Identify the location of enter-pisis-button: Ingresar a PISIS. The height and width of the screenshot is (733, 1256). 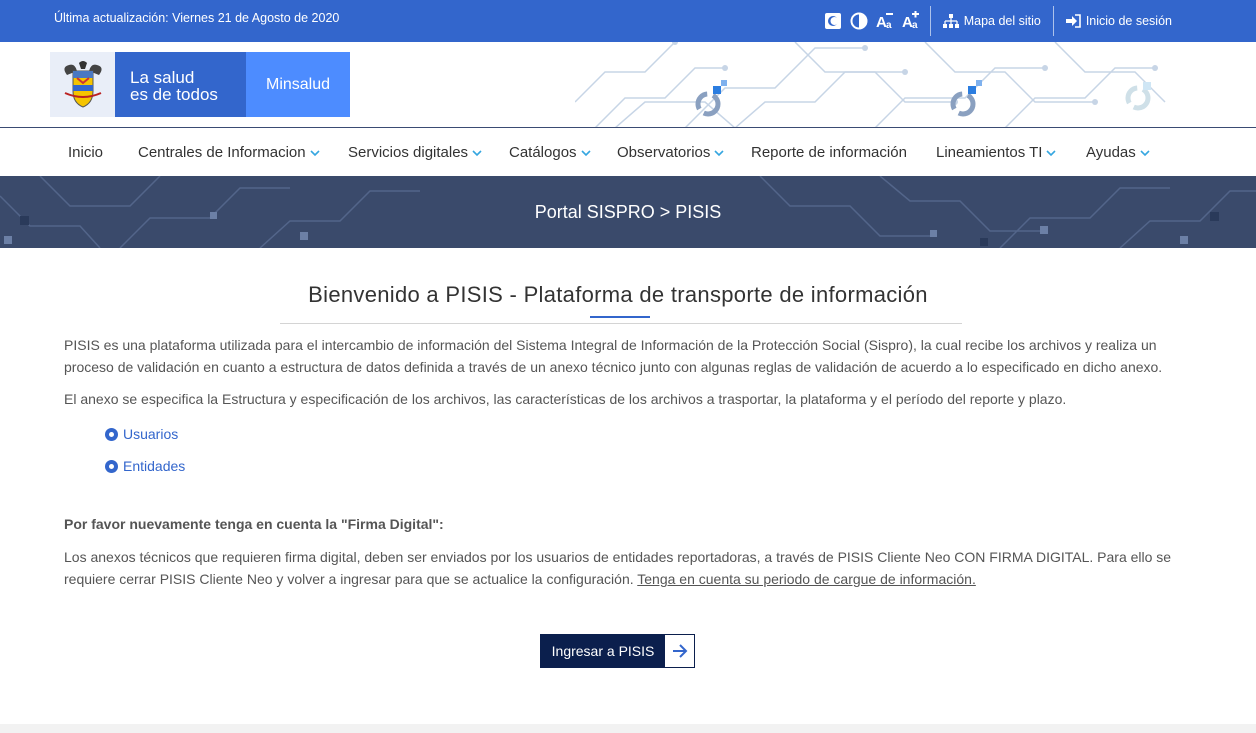
(617, 651).